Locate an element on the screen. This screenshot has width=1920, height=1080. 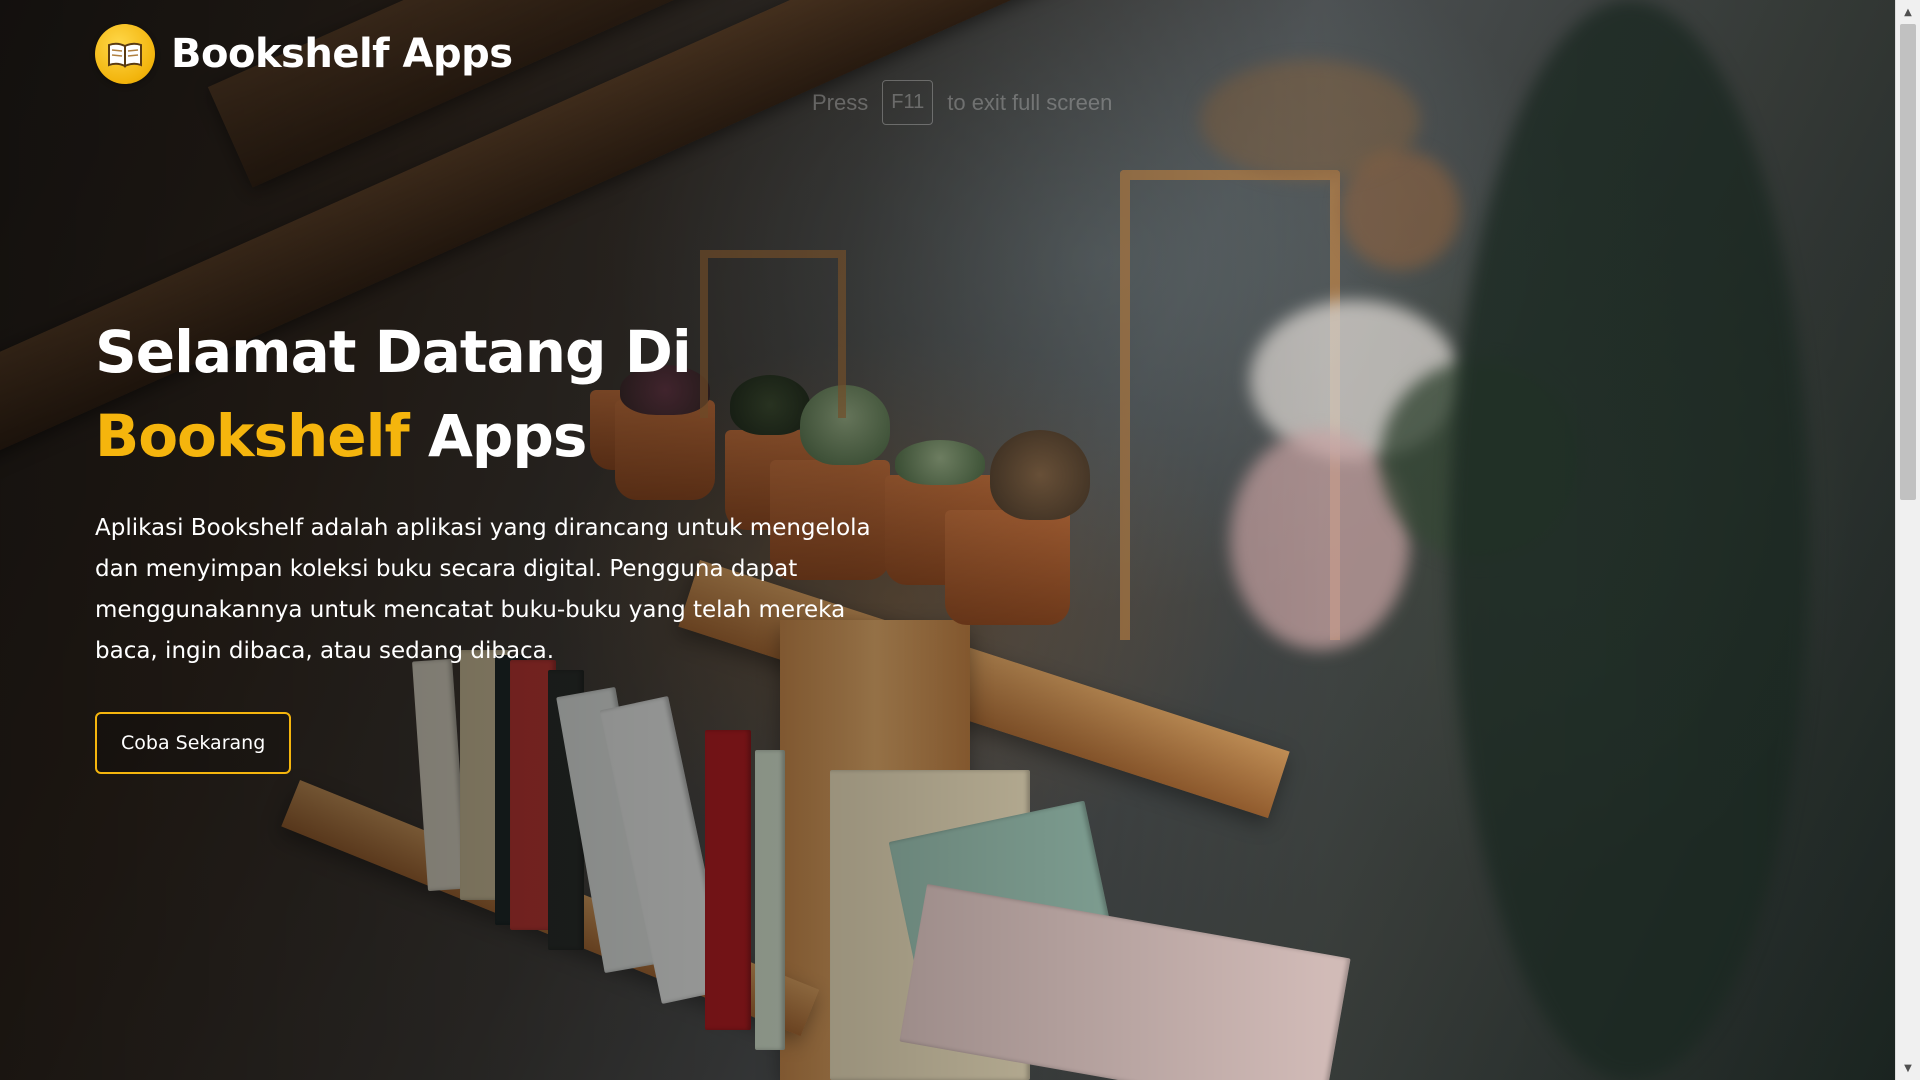
chevron-up-icon: ▲ is located at coordinates (1908, 12).